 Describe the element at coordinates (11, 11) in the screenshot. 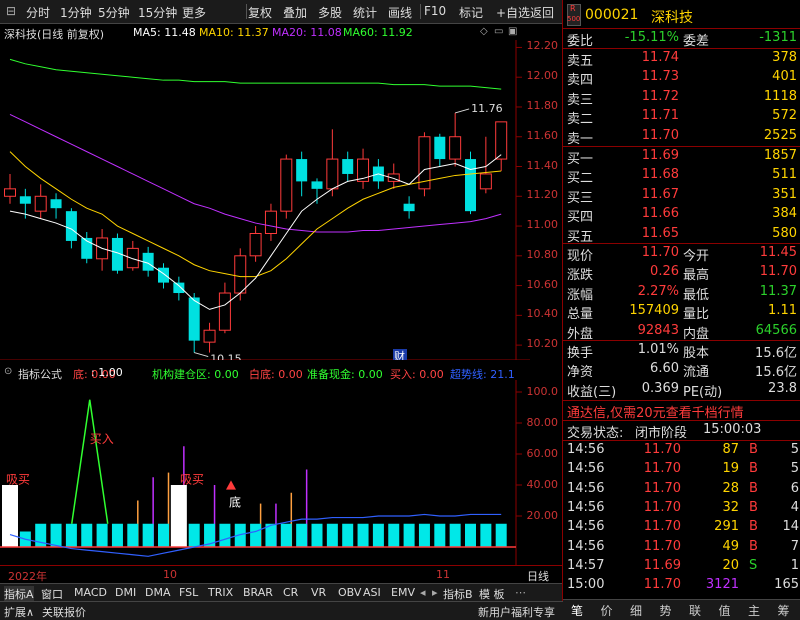

I see `menu-icon: ⊟` at that location.